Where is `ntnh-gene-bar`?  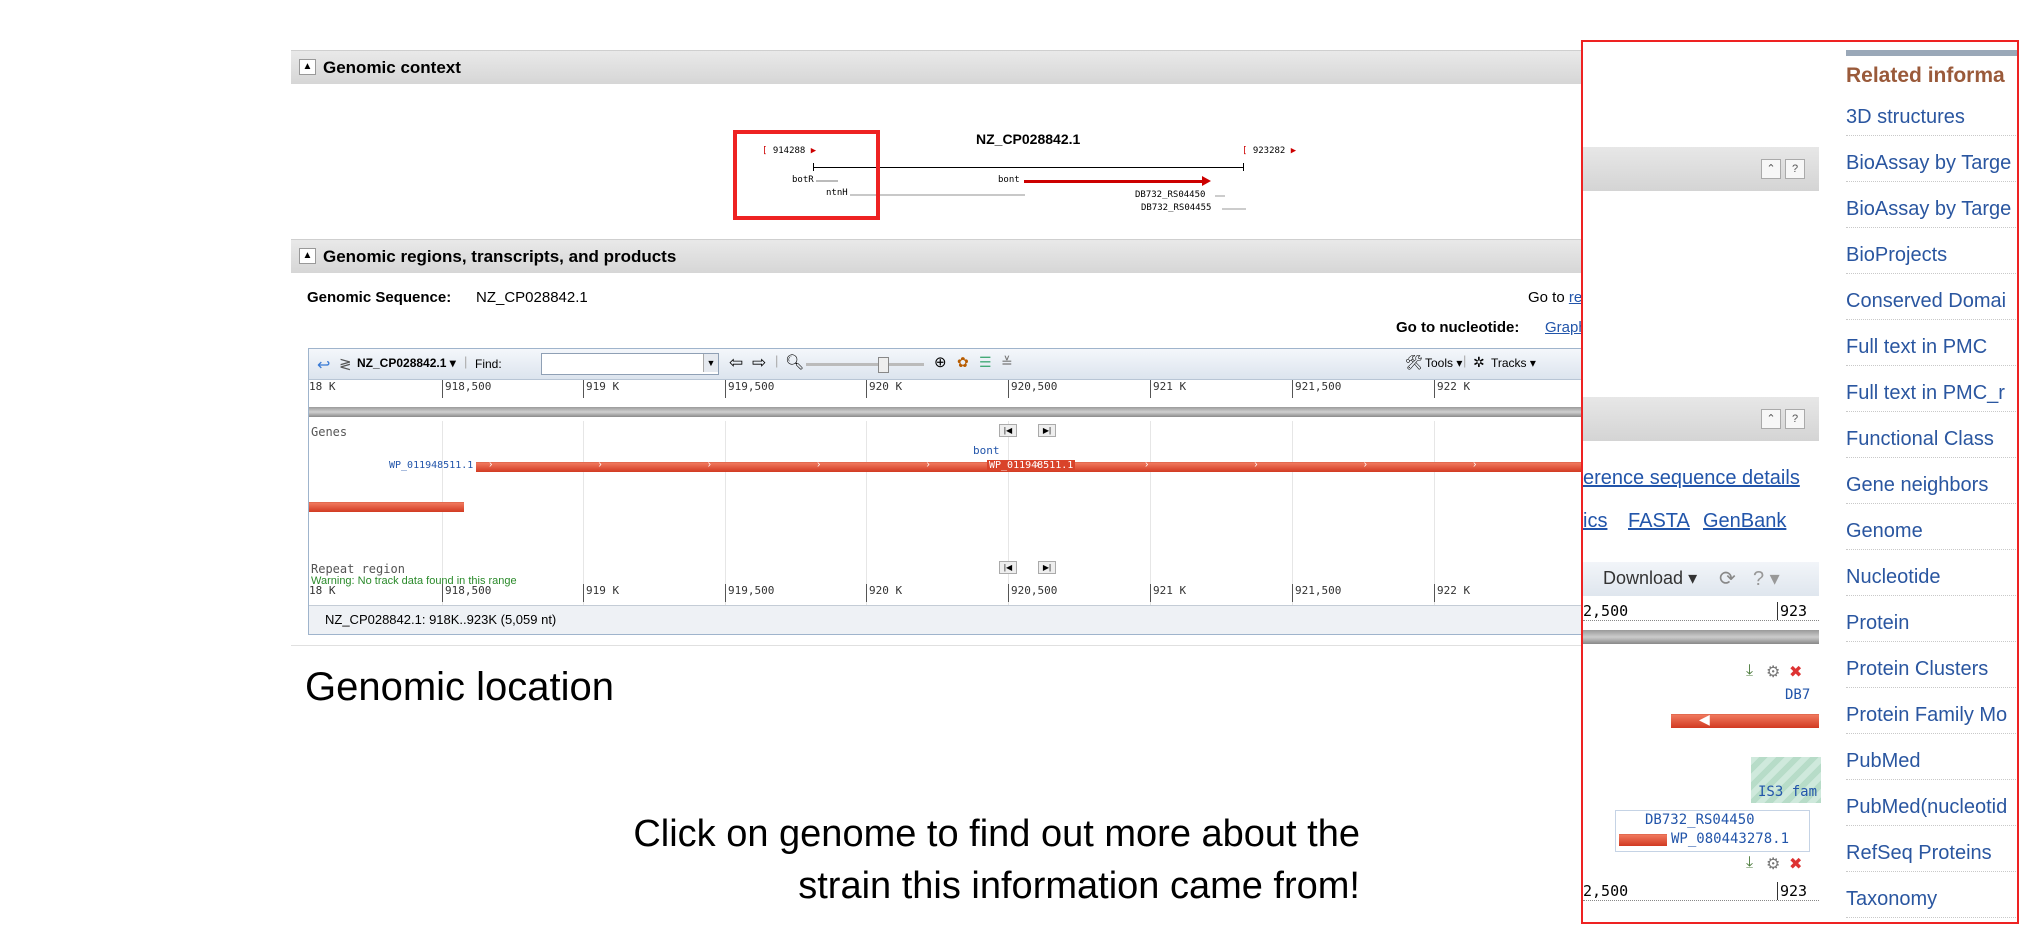
ntnh-gene-bar is located at coordinates (386, 507).